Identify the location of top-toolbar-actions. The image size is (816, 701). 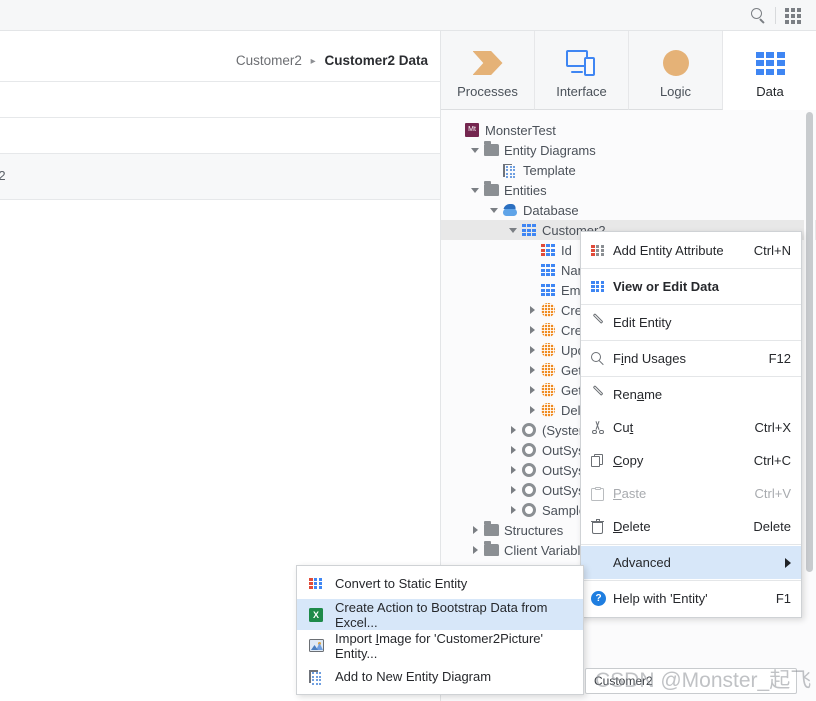
(775, 15).